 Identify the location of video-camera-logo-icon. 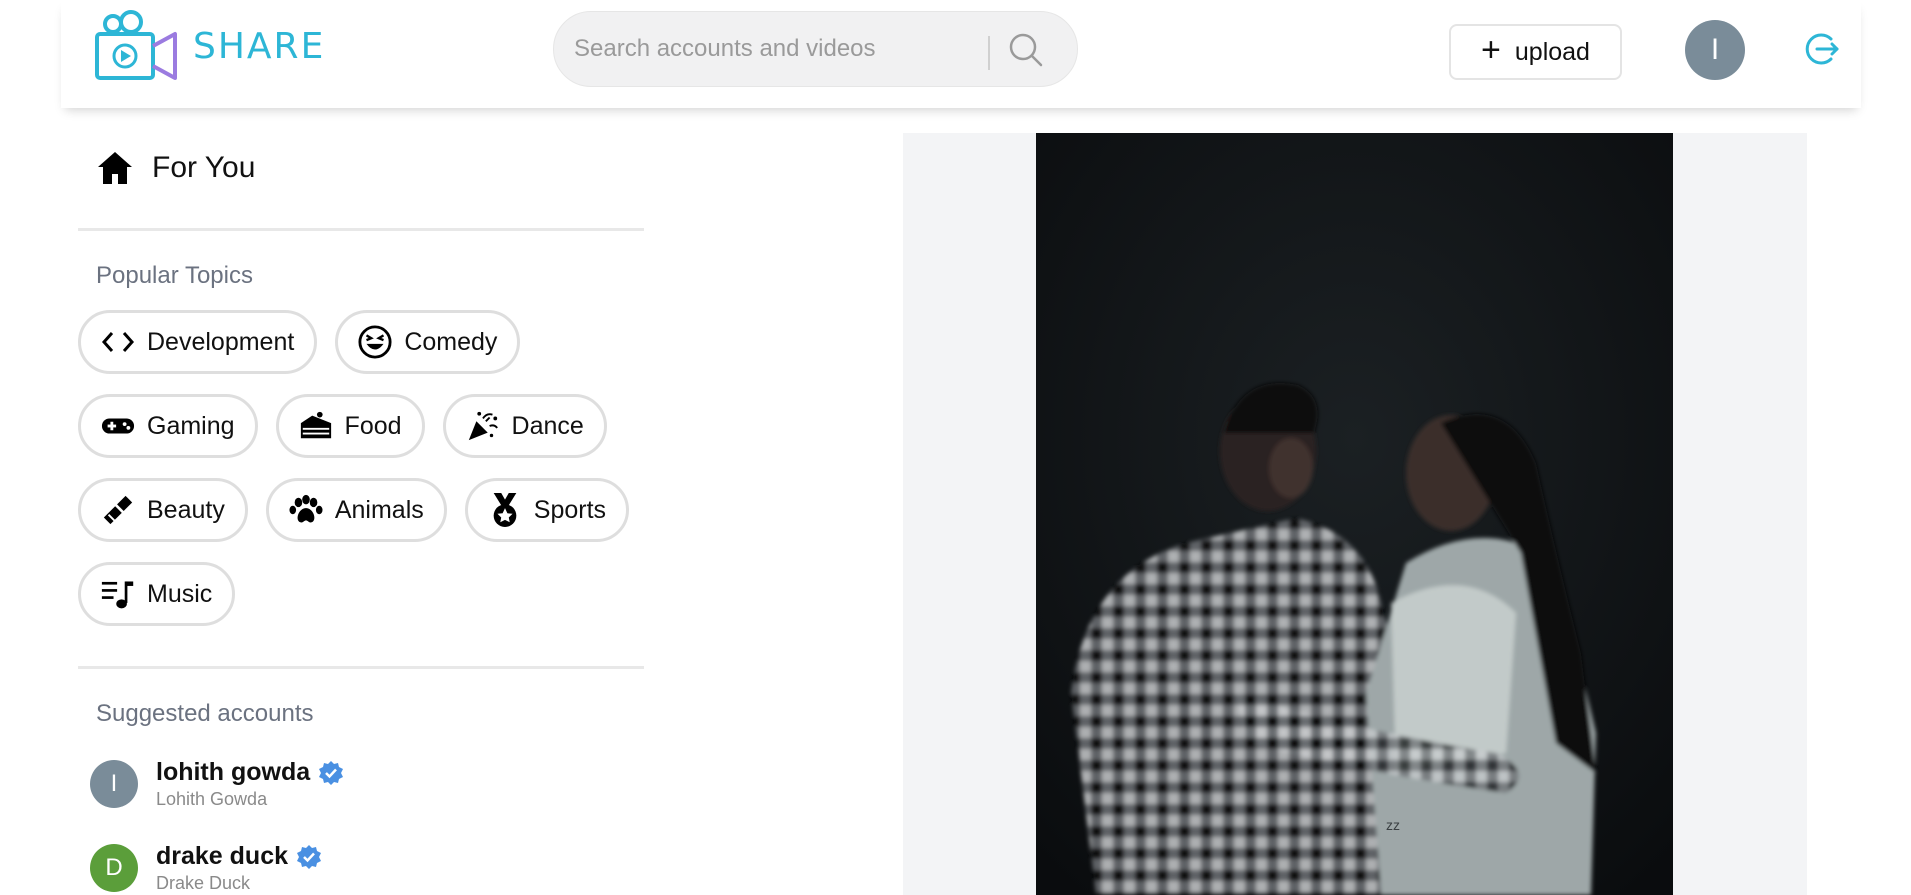
(136, 45).